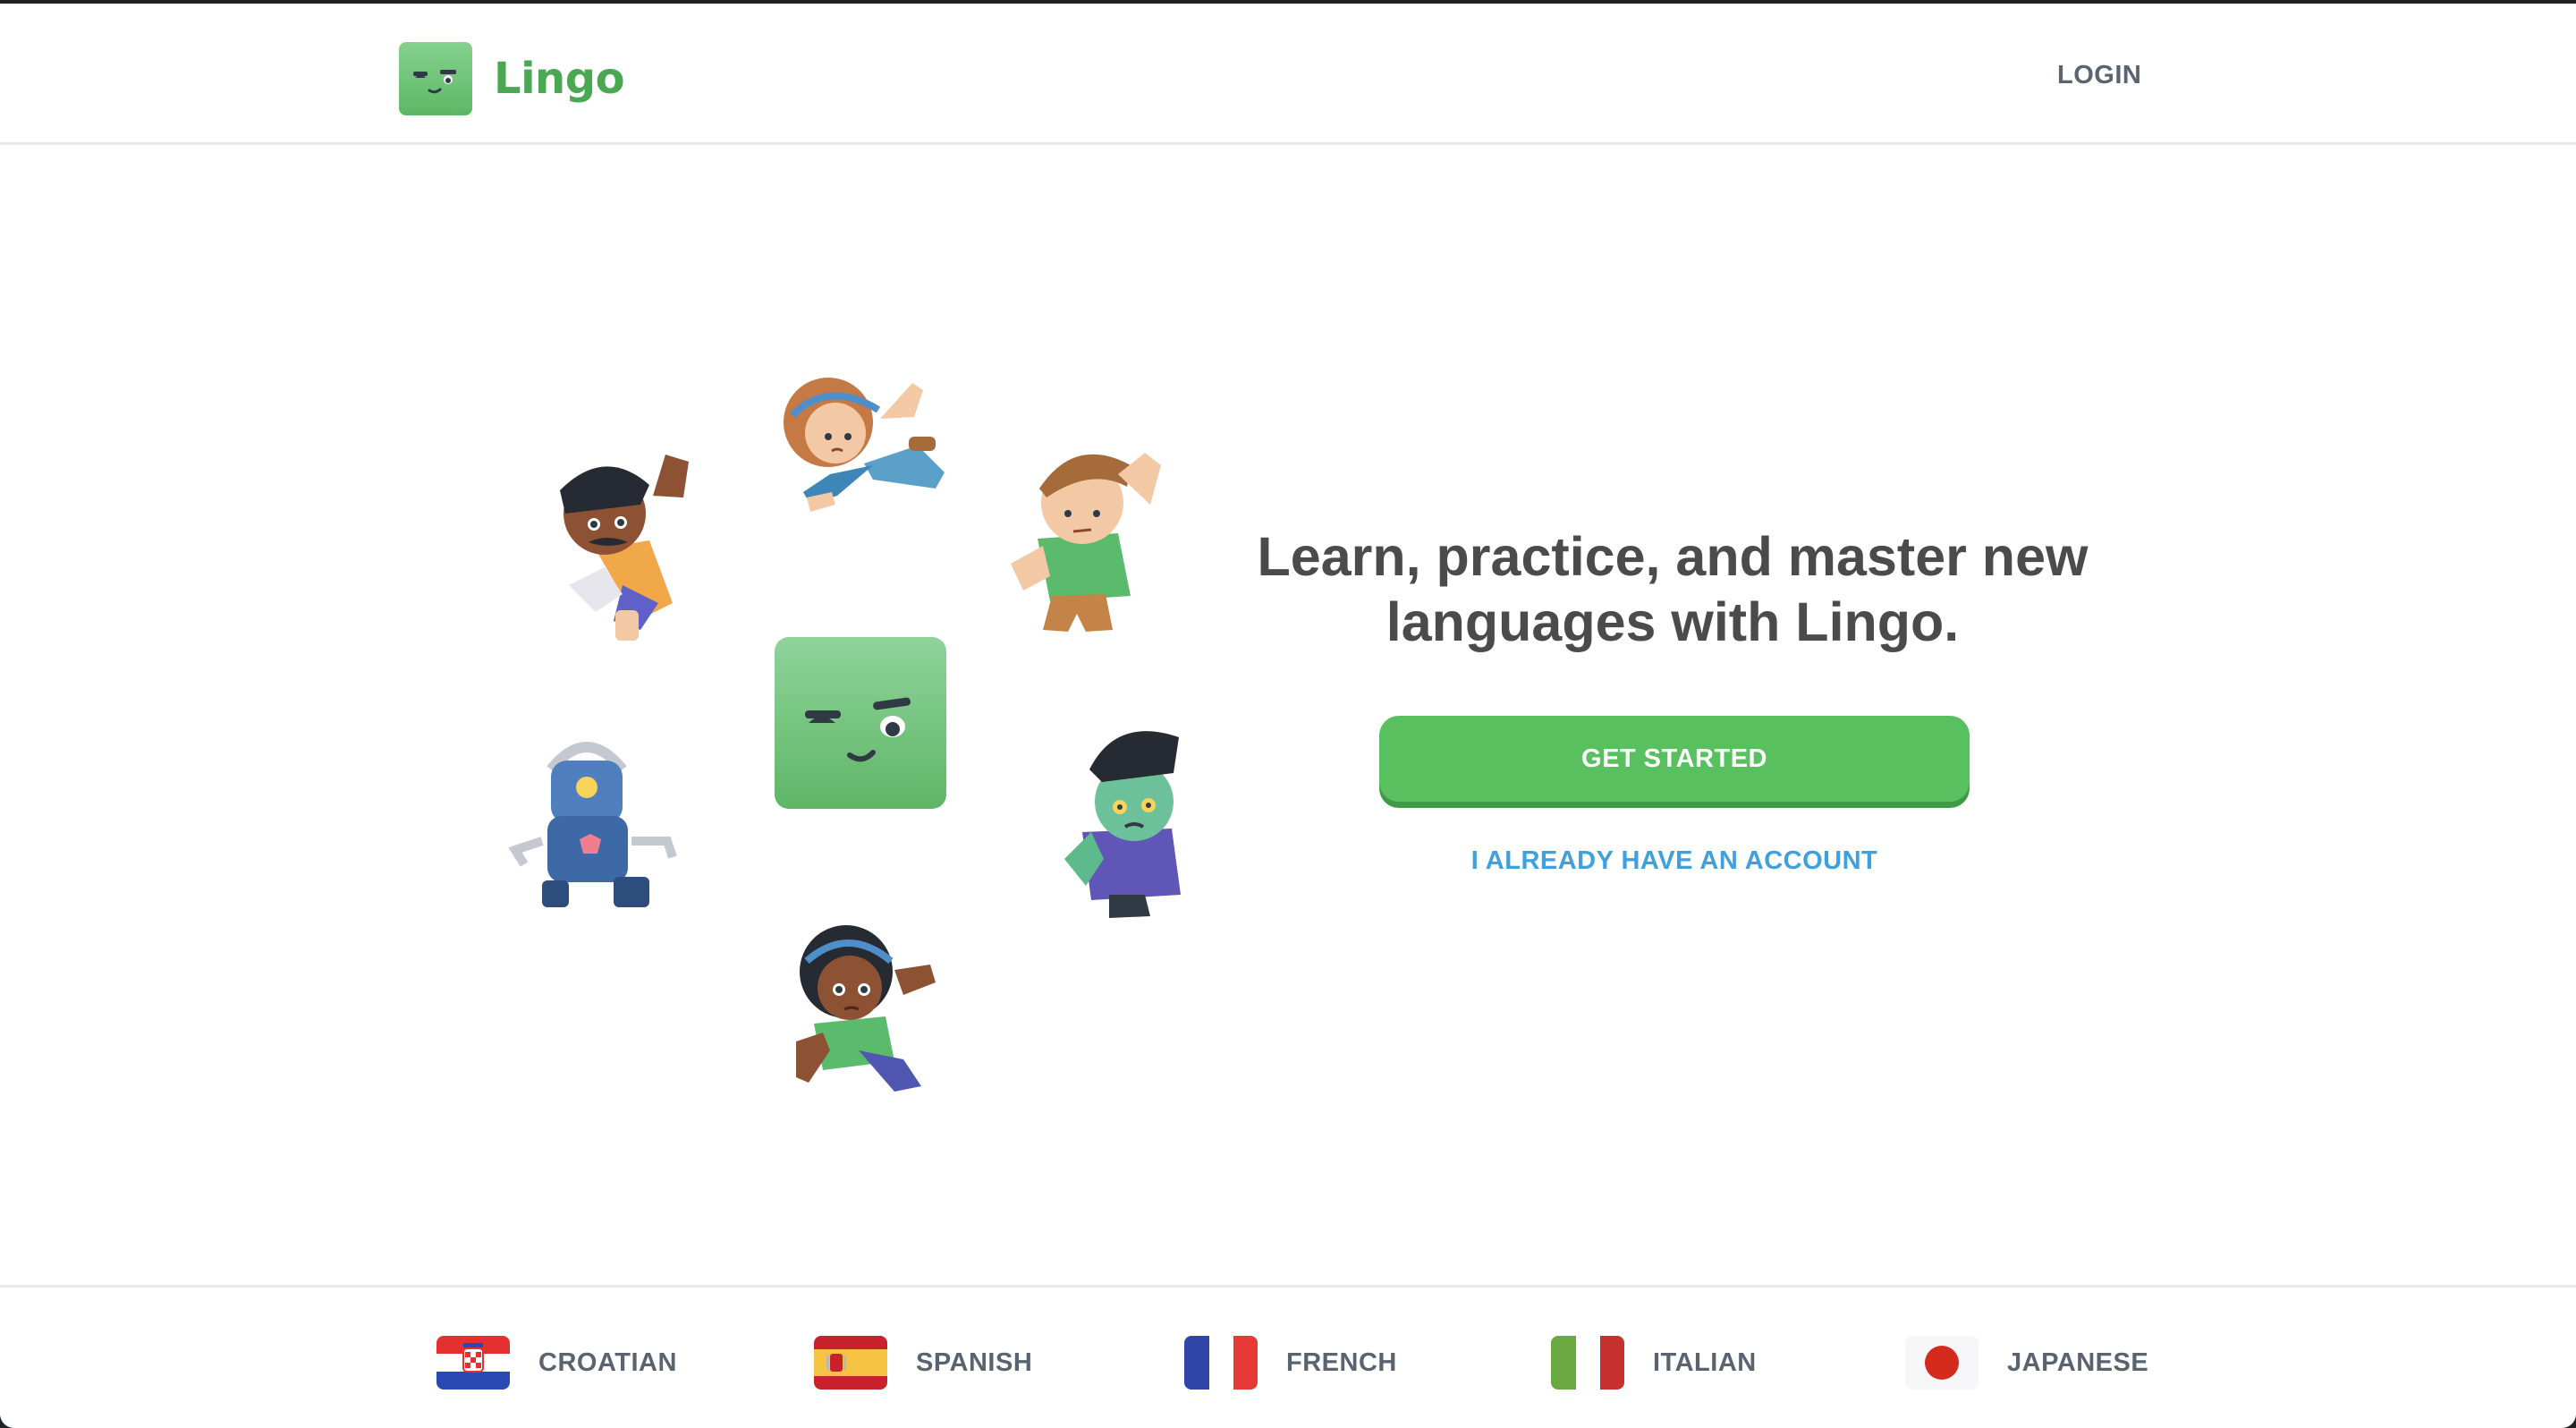  I want to click on mascot-robot, so click(604, 825).